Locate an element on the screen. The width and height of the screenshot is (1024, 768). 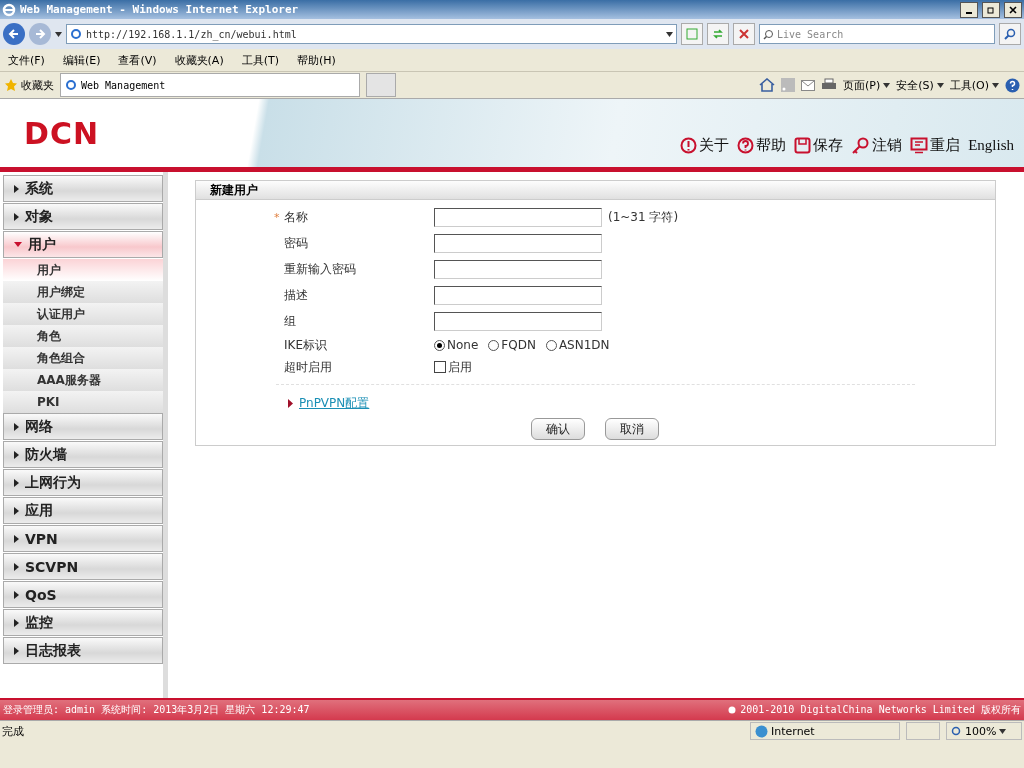
magnifier-icon is located at coordinates (956, 731).